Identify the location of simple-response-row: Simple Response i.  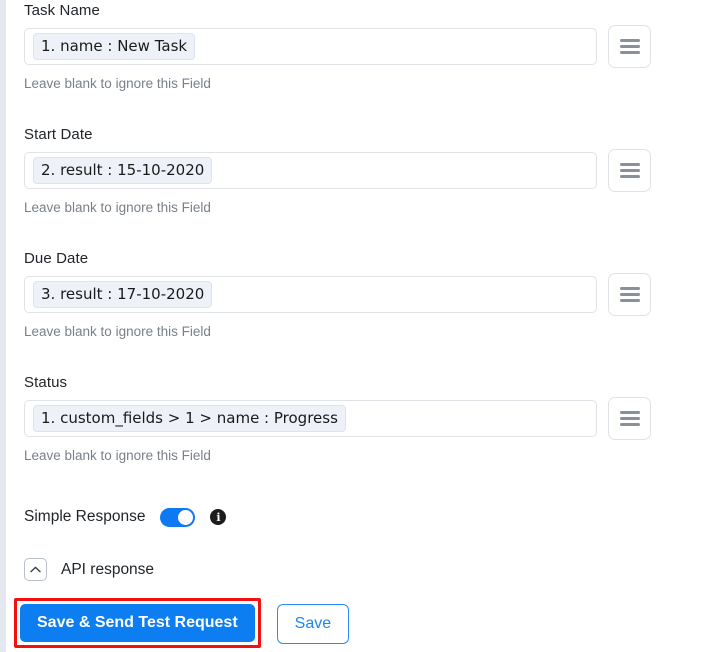
(125, 517).